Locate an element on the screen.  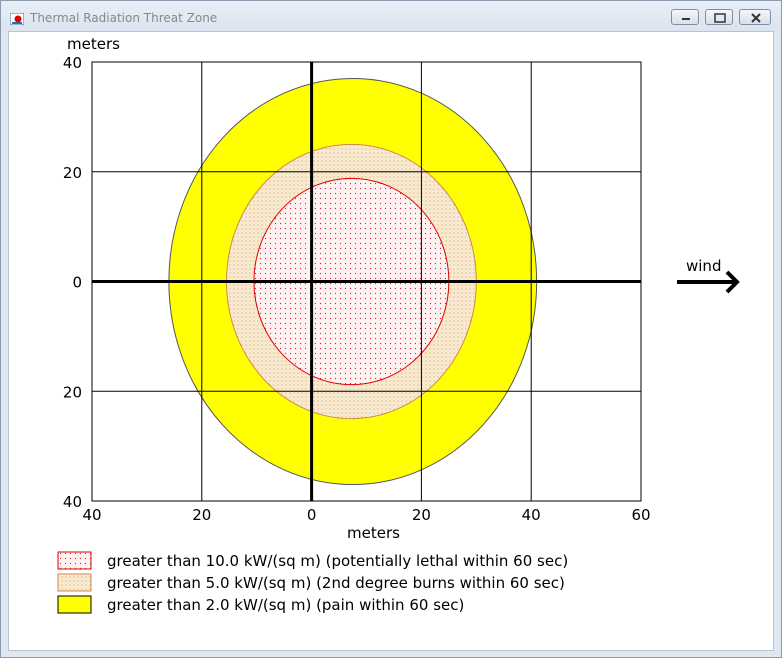
minimize-icon is located at coordinates (686, 19).